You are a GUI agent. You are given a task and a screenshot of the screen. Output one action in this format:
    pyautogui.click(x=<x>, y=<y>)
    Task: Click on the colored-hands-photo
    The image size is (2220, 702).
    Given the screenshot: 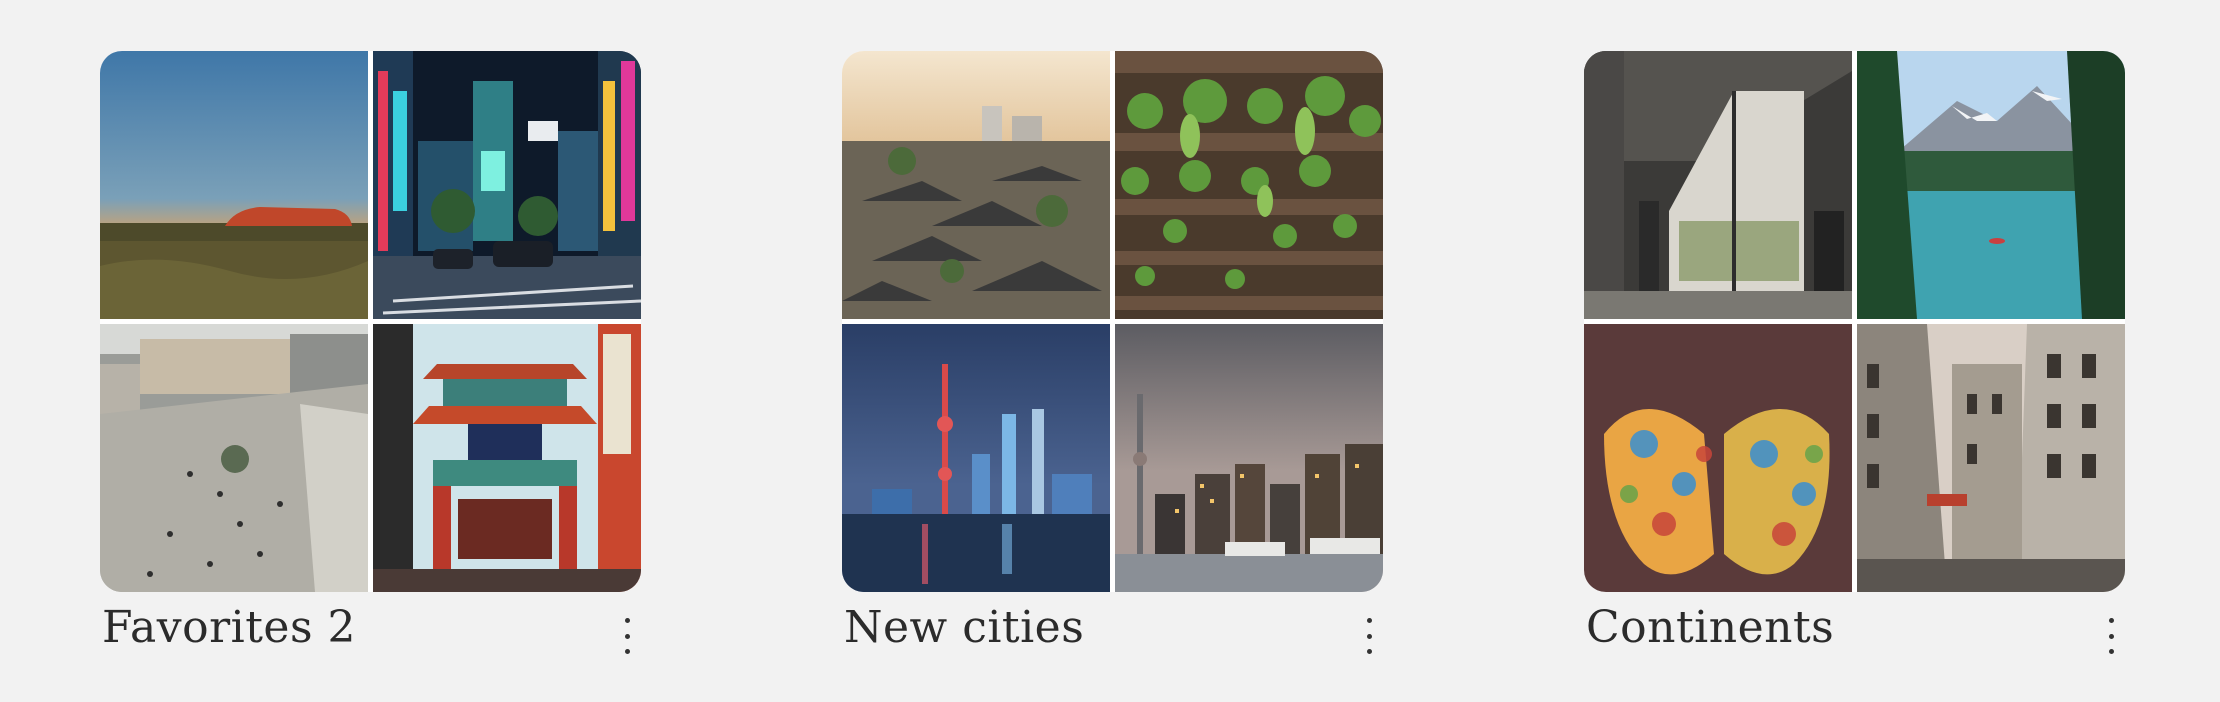 What is the action you would take?
    pyautogui.click(x=1718, y=458)
    